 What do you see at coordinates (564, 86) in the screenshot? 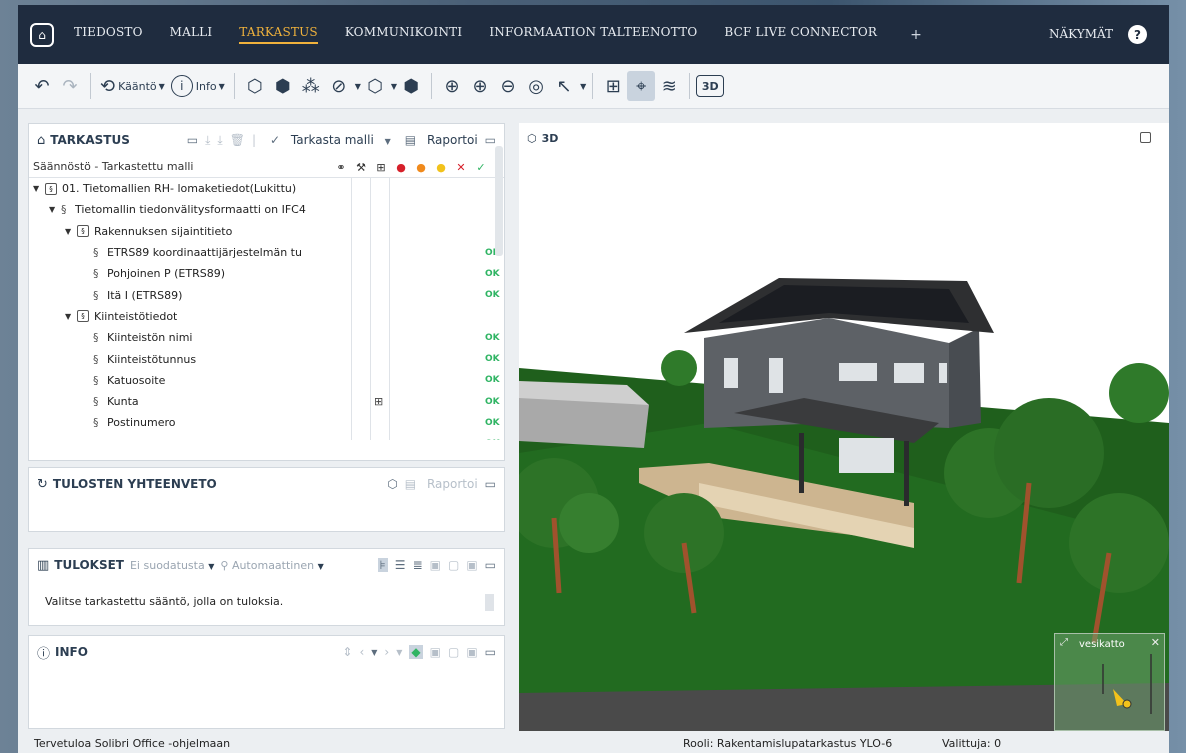
I see `pointer-tool-icon: ↖` at bounding box center [564, 86].